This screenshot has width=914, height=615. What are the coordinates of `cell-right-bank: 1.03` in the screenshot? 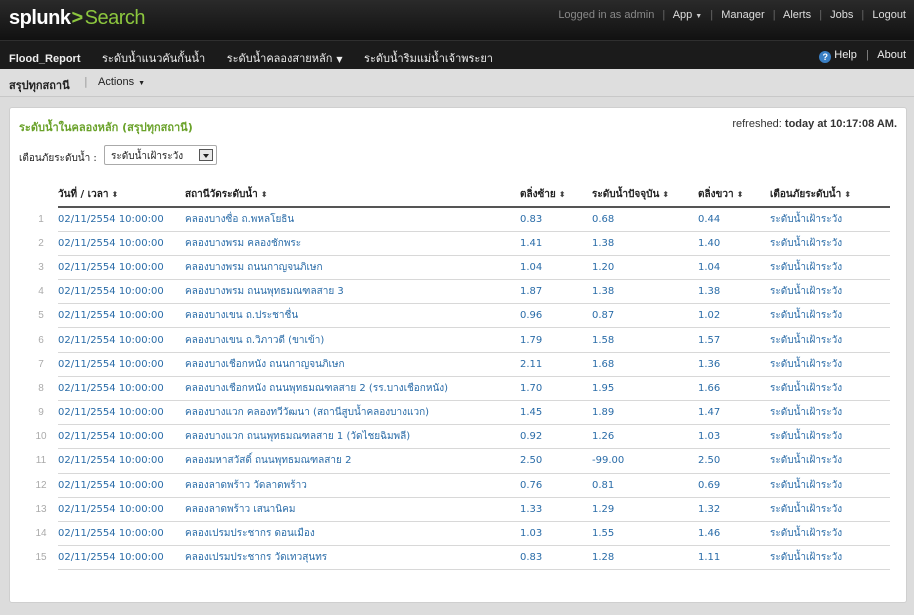 It's located at (734, 437).